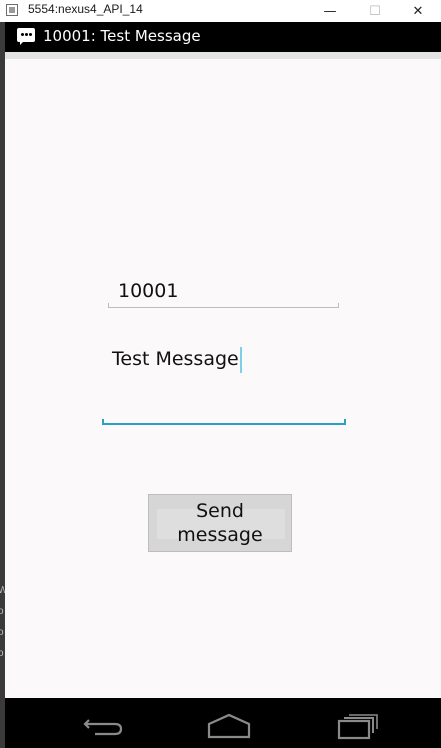  Describe the element at coordinates (330, 11) in the screenshot. I see `minimize-button: —` at that location.